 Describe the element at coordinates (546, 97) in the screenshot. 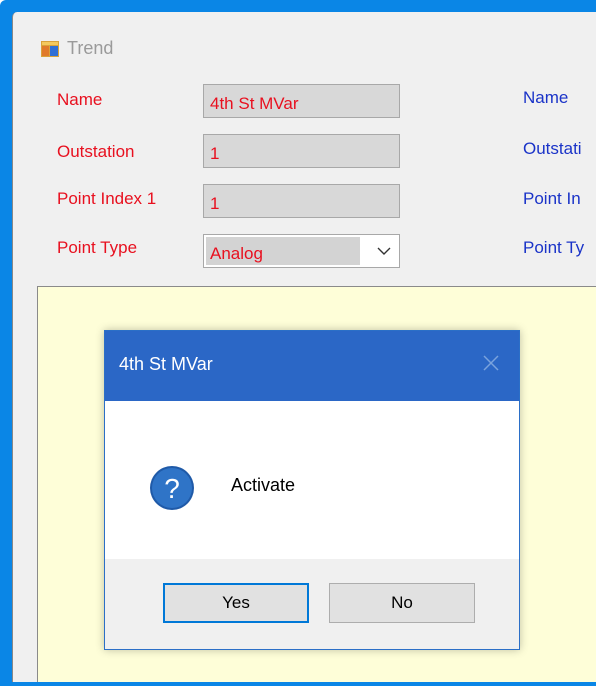

I see `right-name-label: Name` at that location.